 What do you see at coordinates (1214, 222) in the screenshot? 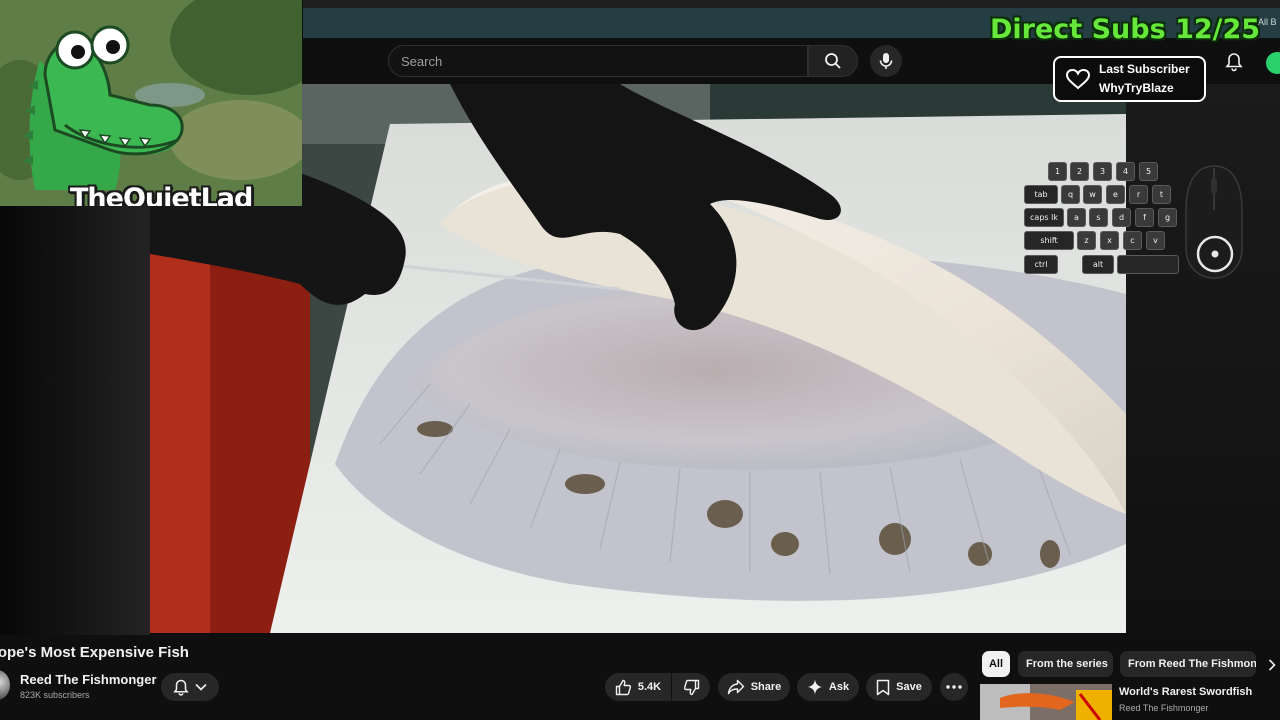
I see `mouse-overlay-icon` at bounding box center [1214, 222].